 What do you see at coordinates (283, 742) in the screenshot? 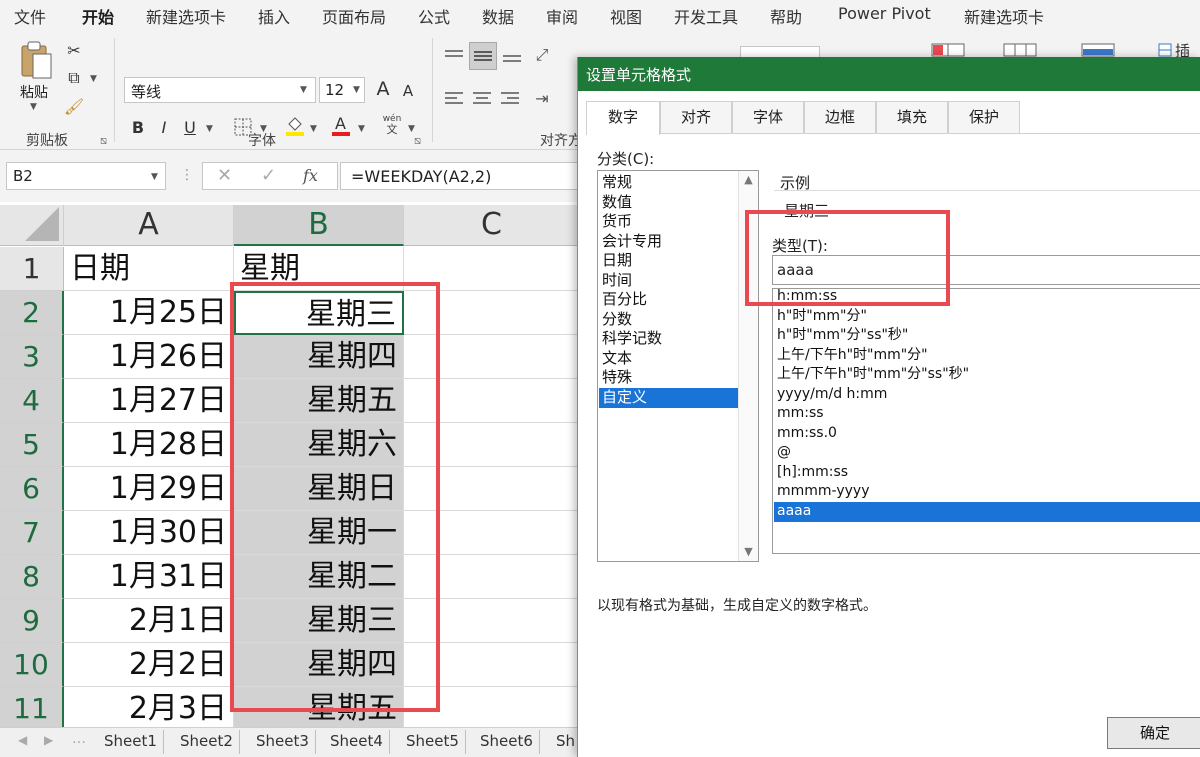
I see `sheet-tab-3: Sheet3` at bounding box center [283, 742].